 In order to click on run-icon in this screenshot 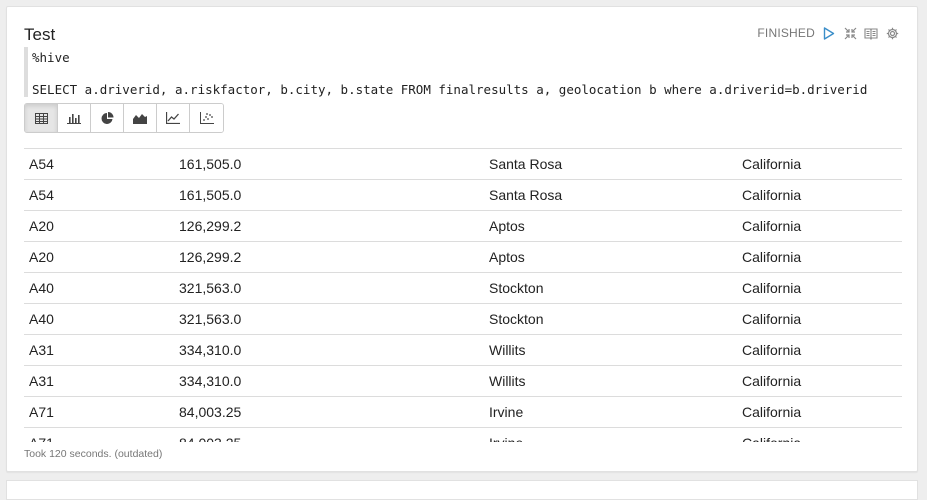, I will do `click(829, 33)`.